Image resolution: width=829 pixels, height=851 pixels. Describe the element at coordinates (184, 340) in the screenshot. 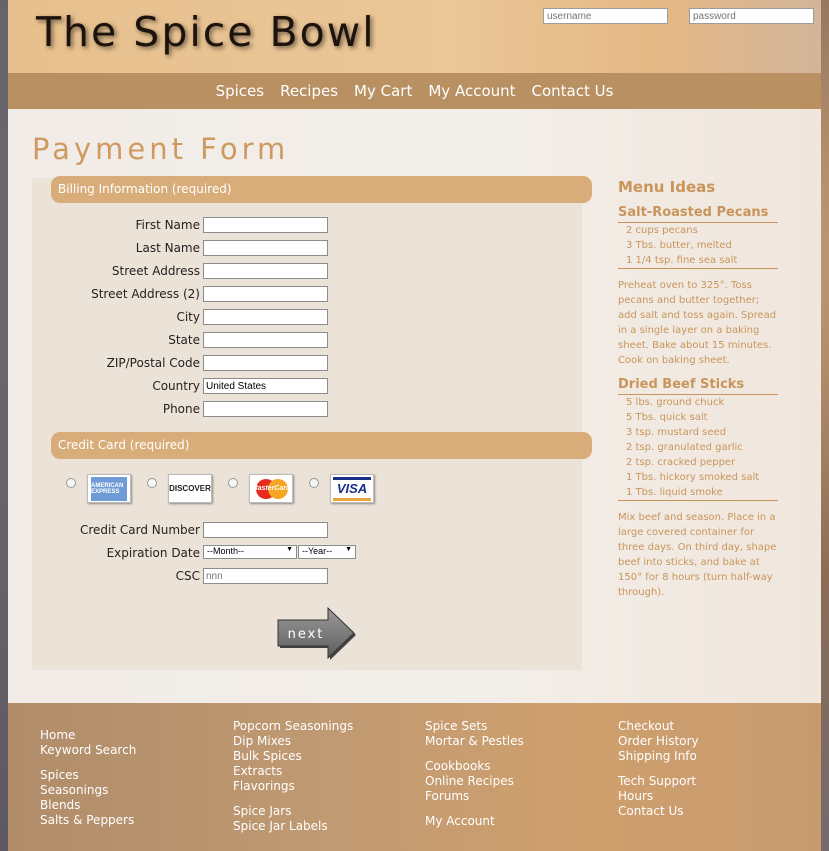

I see `state-label: State` at that location.